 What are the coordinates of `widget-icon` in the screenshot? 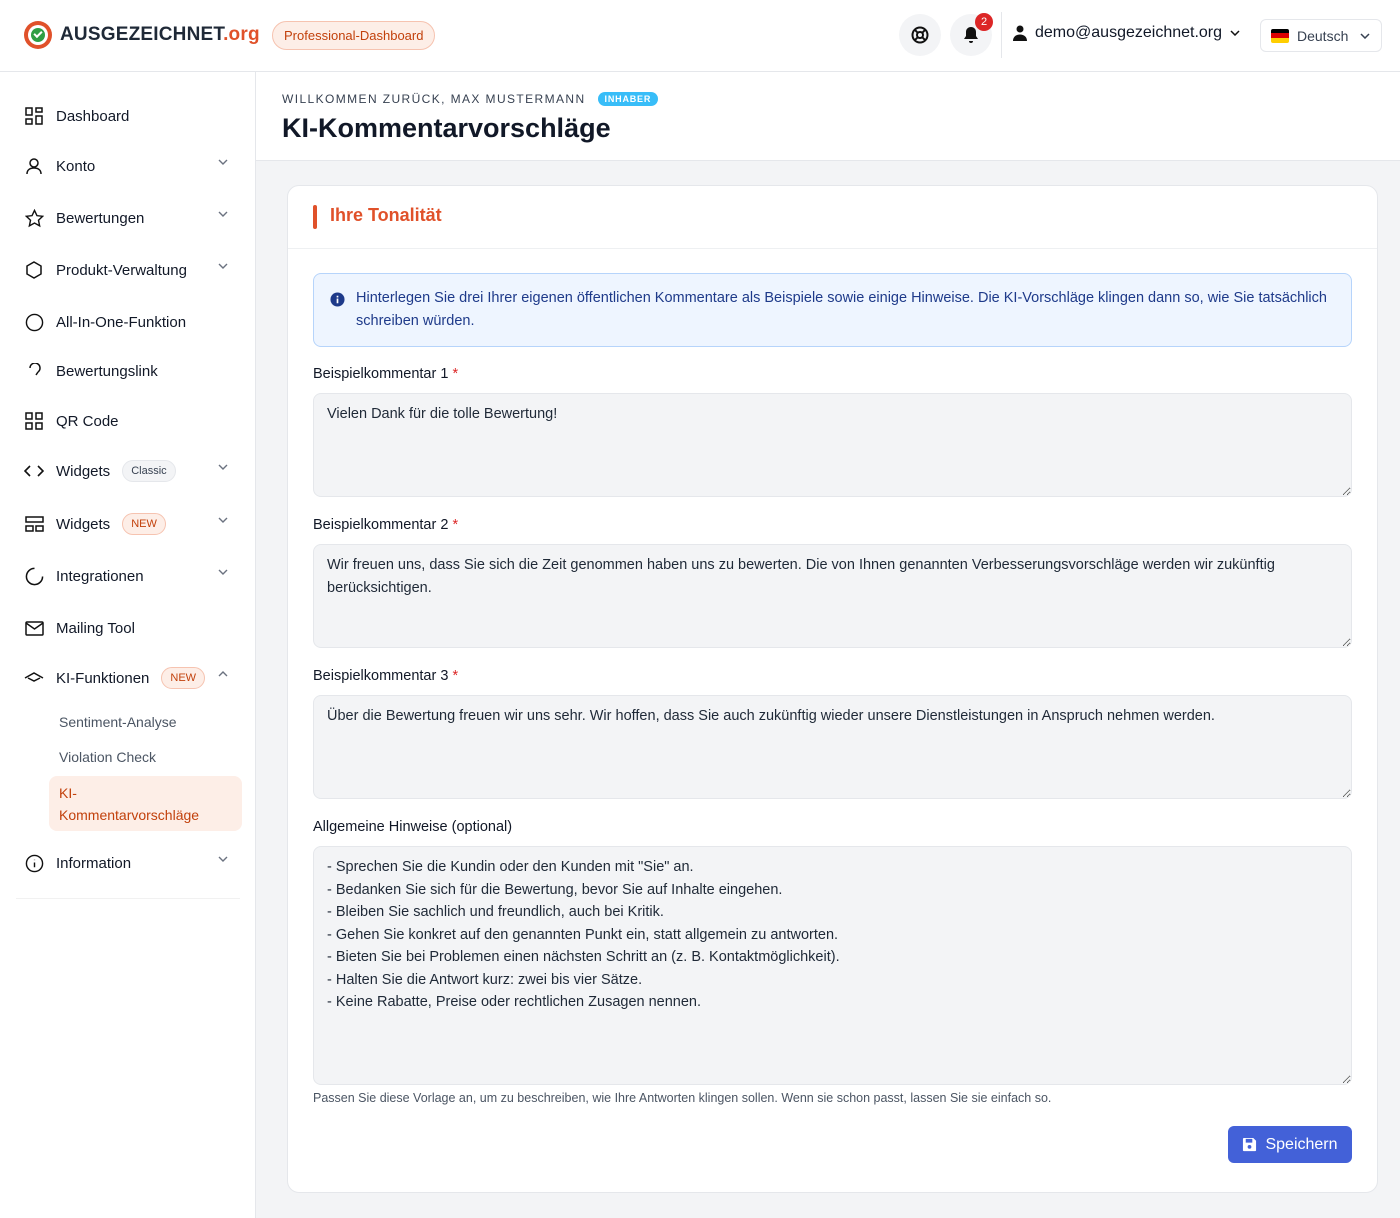 It's located at (34, 524).